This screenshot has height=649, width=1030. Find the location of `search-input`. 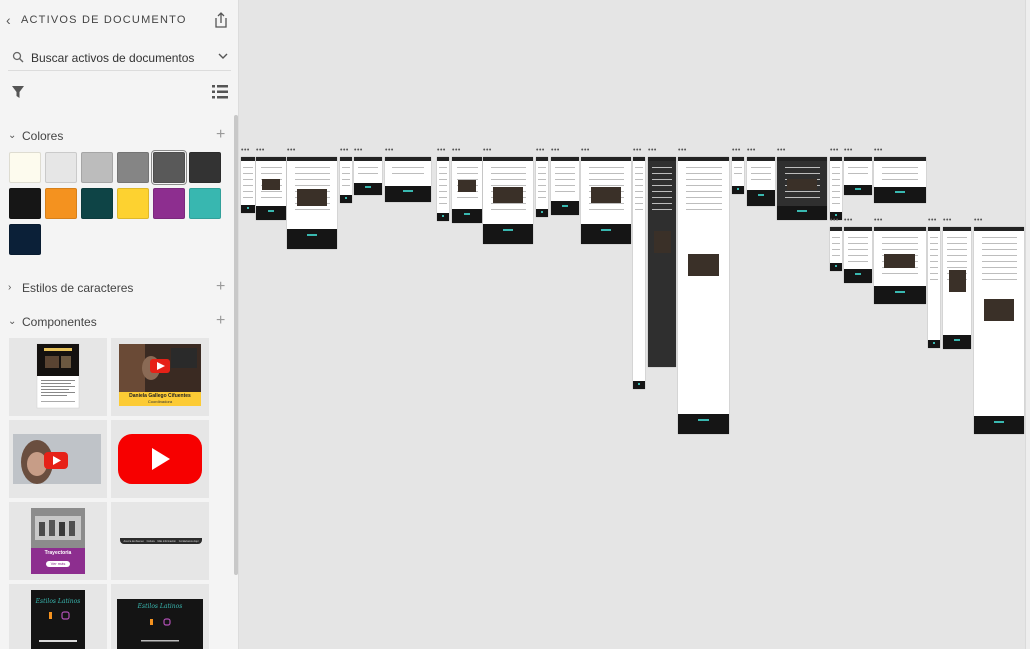

search-input is located at coordinates (118, 58).